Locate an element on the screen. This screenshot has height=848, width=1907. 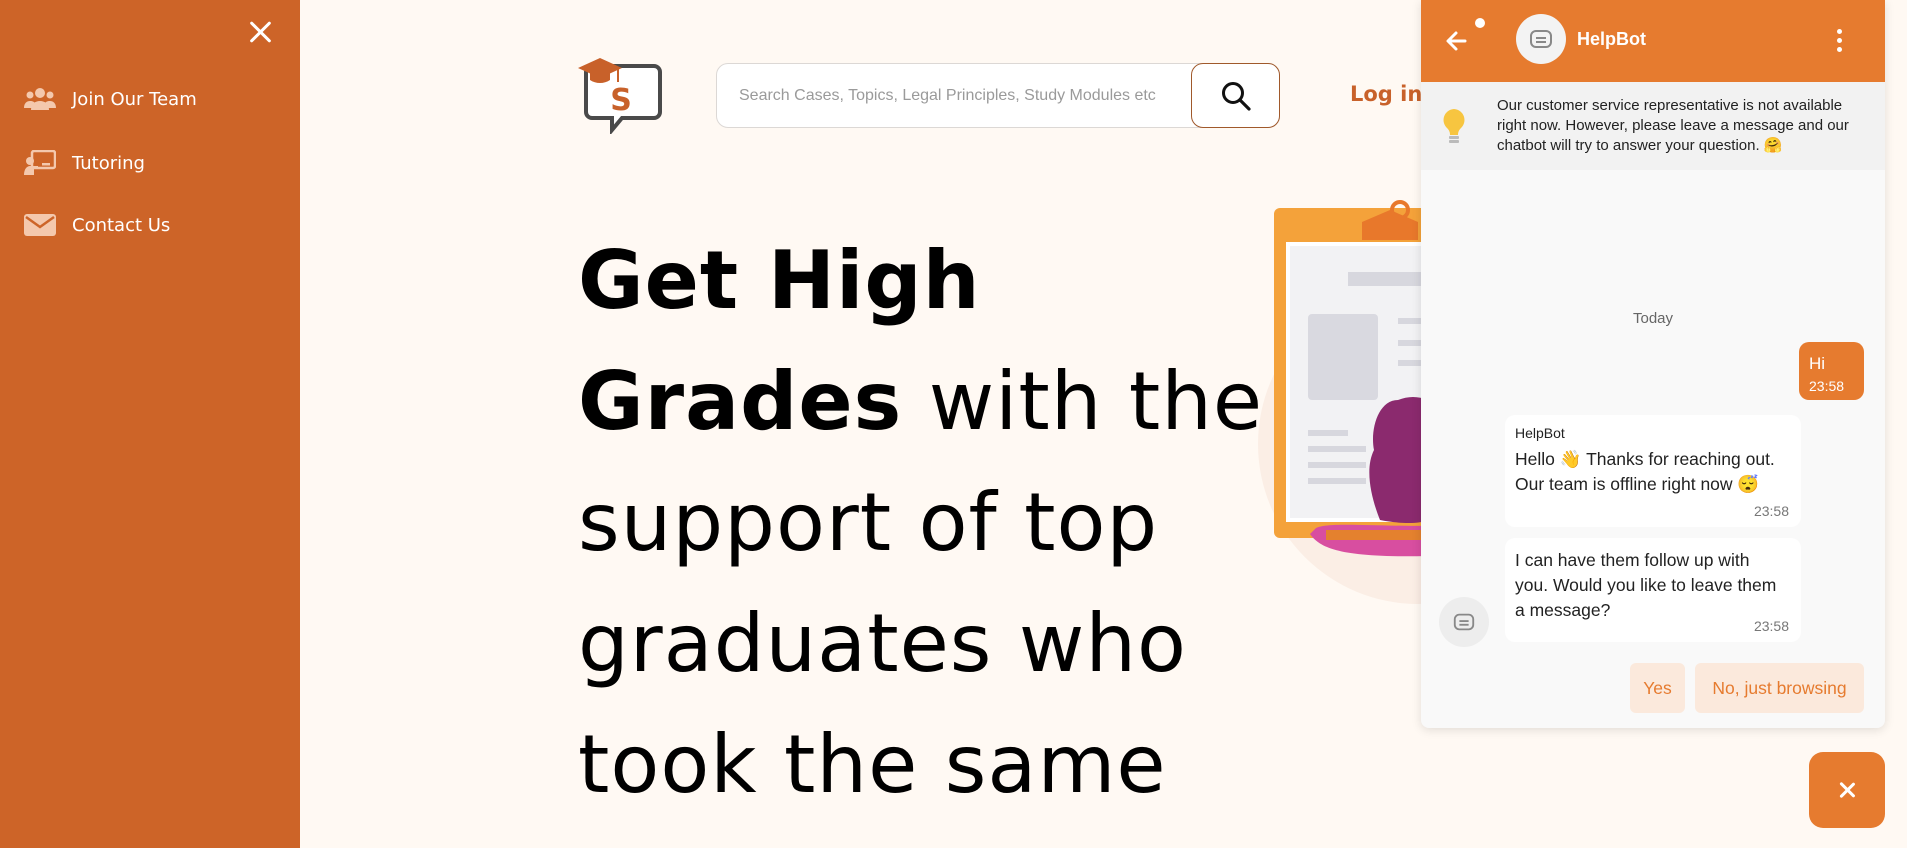
bot-avatar-small is located at coordinates (1464, 622).